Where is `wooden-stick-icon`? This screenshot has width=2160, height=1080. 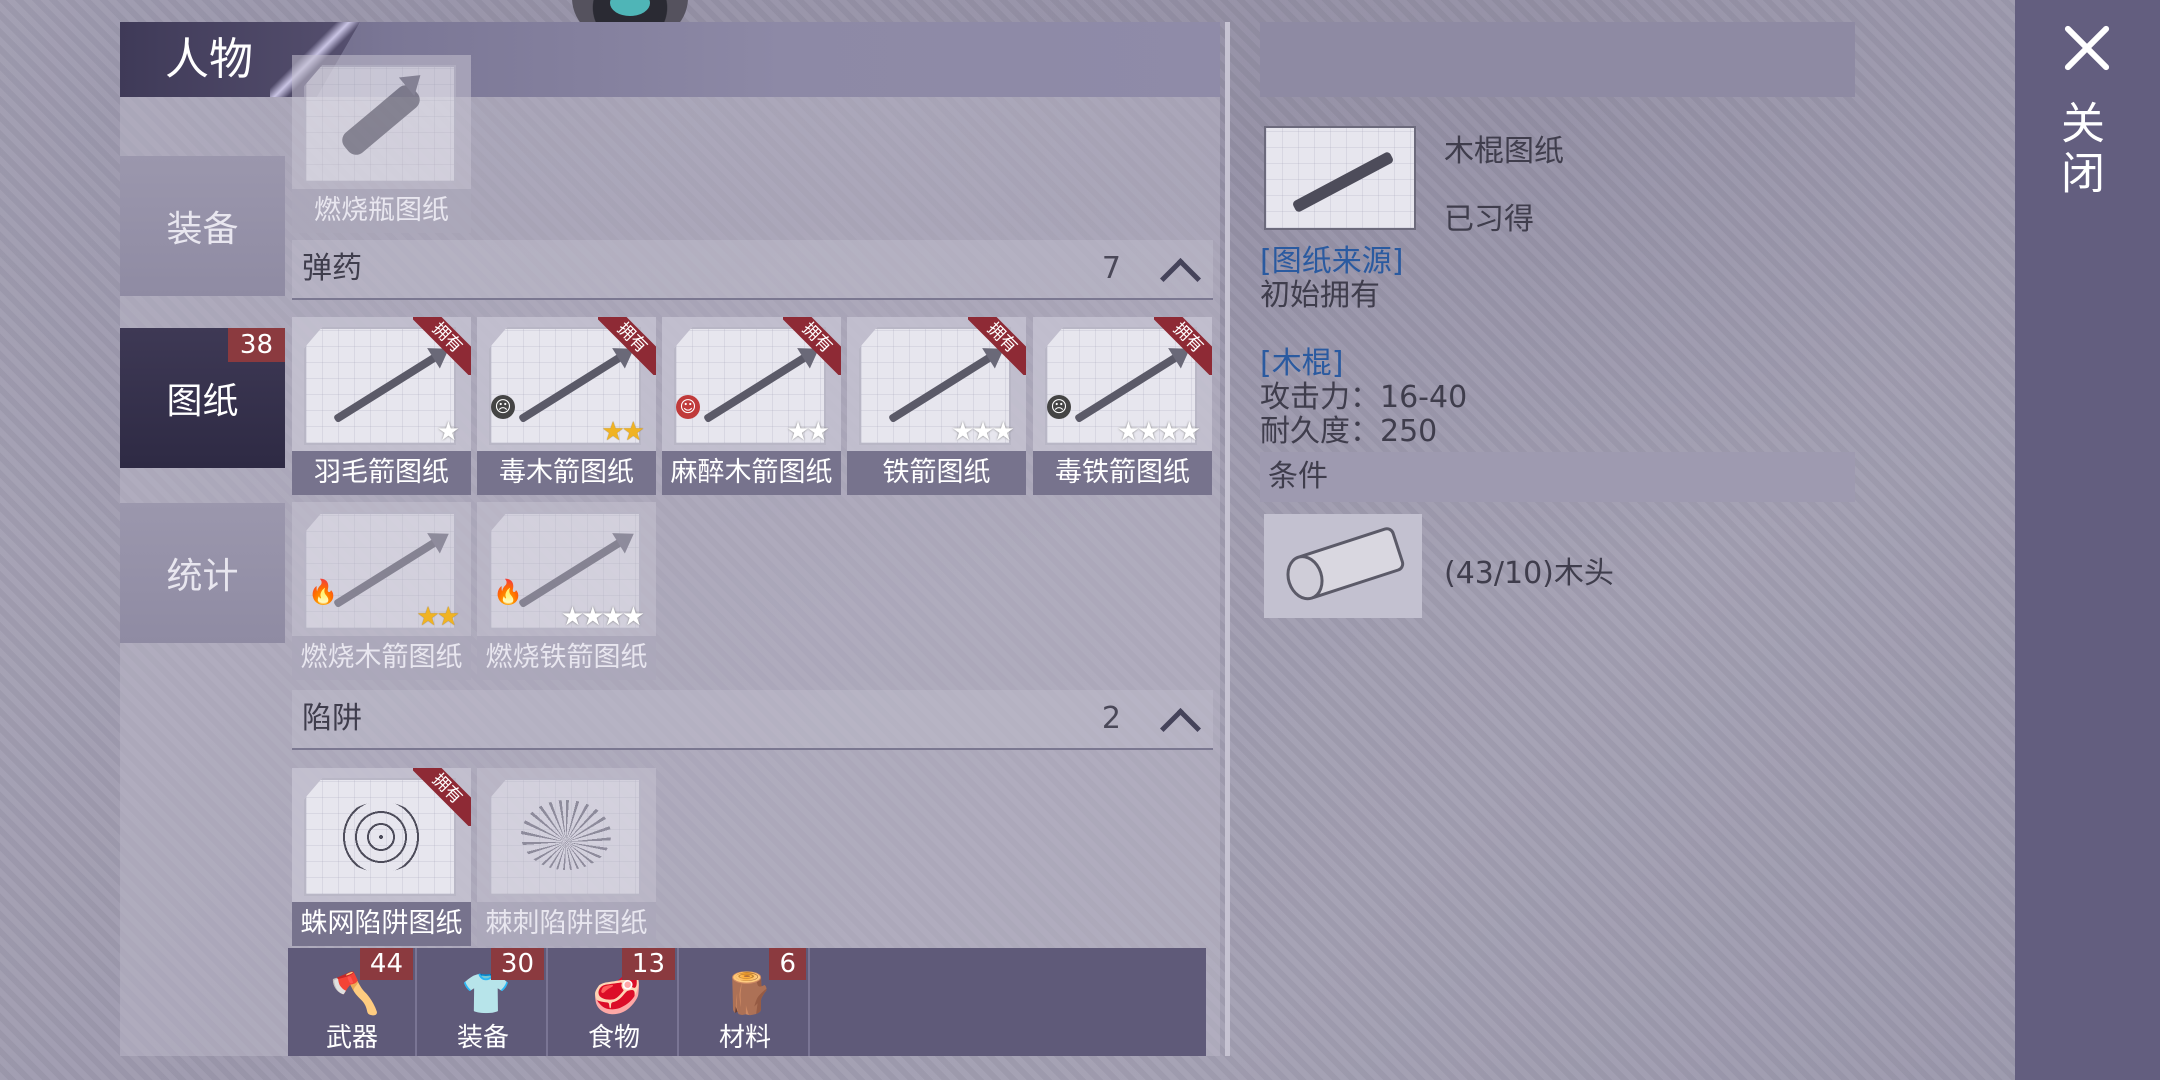 wooden-stick-icon is located at coordinates (1340, 178).